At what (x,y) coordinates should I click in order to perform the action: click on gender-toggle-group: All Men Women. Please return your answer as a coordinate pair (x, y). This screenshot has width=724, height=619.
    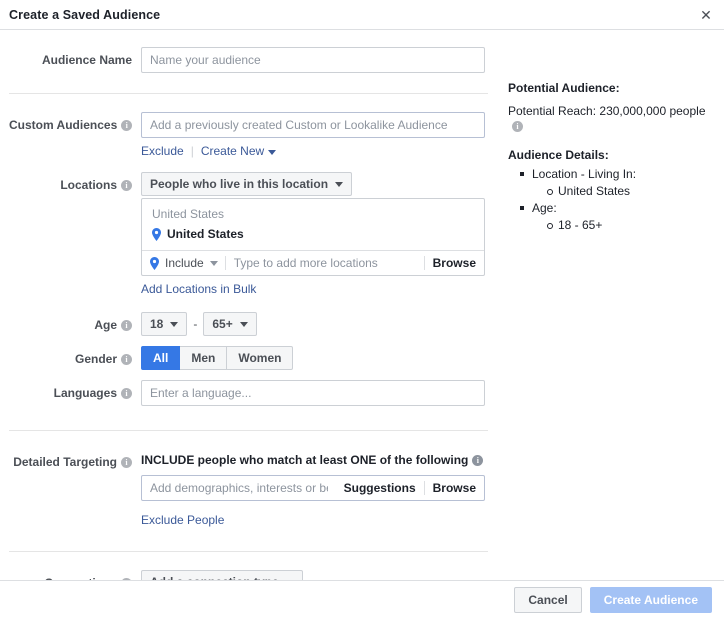
    Looking at the image, I should click on (217, 358).